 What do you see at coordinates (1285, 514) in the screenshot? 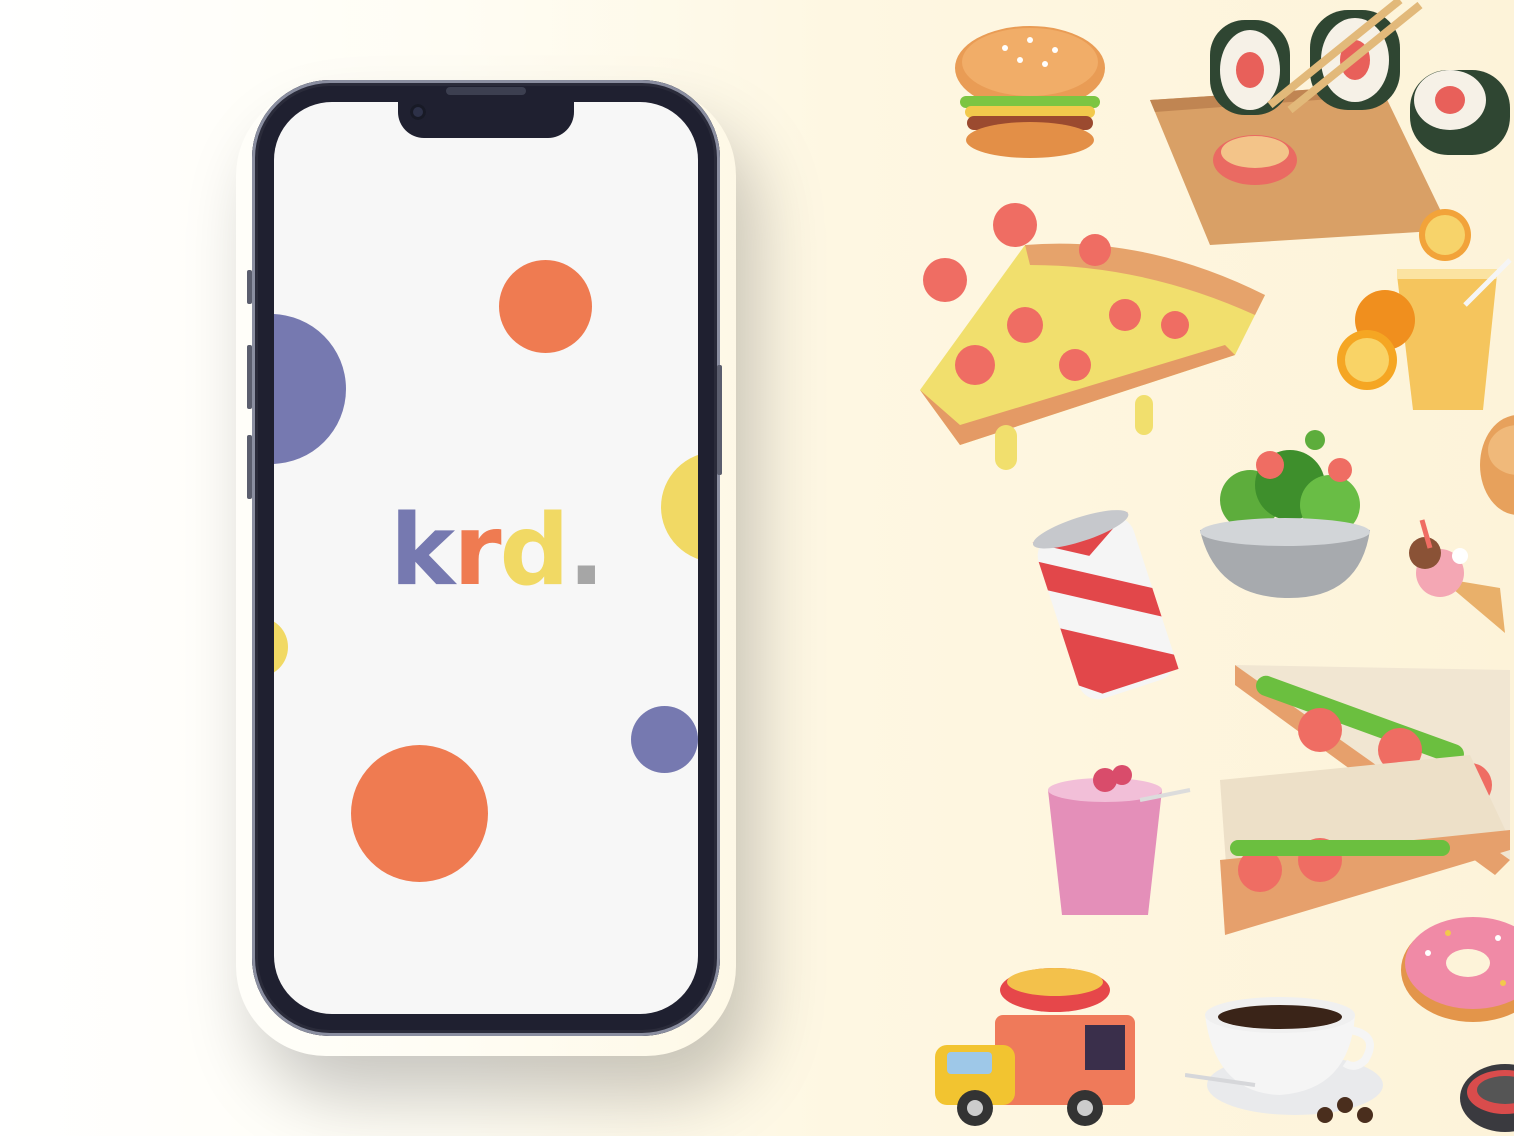
I see `salad-bowl-icon` at bounding box center [1285, 514].